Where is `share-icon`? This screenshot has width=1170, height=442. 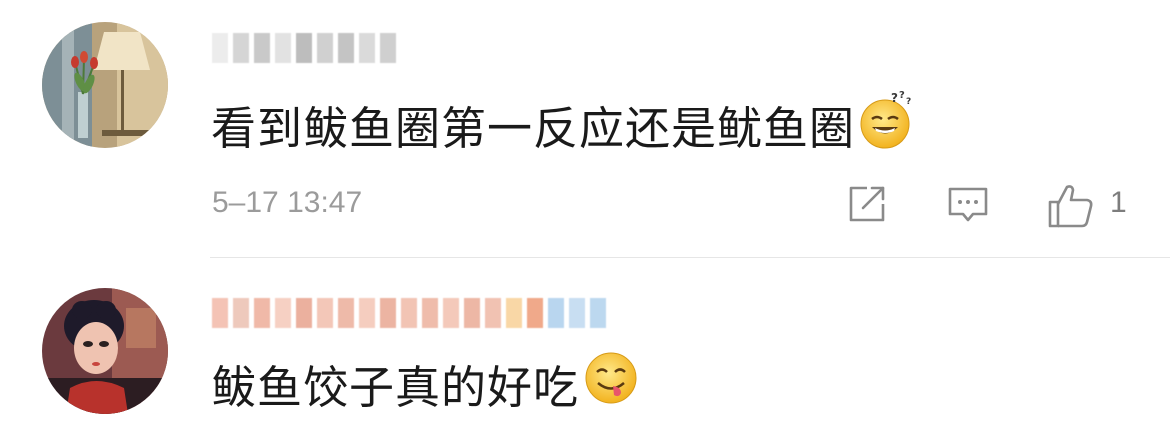
share-icon is located at coordinates (867, 206).